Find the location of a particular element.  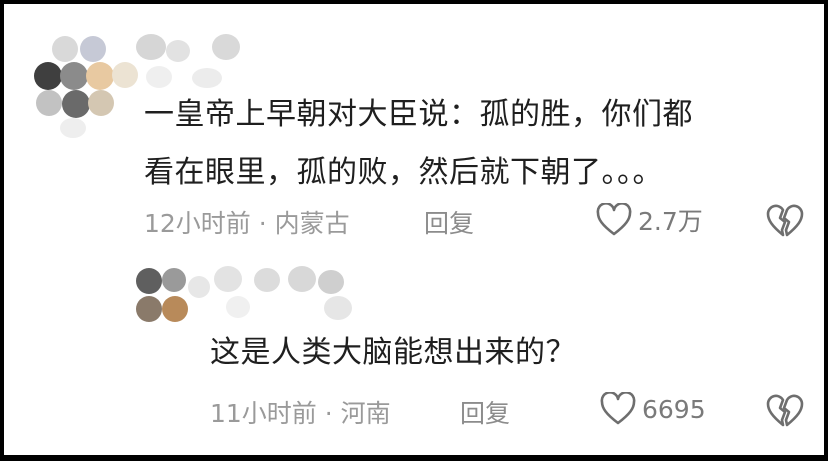

comment-meta: 11小时前 · 河南 is located at coordinates (300, 413).